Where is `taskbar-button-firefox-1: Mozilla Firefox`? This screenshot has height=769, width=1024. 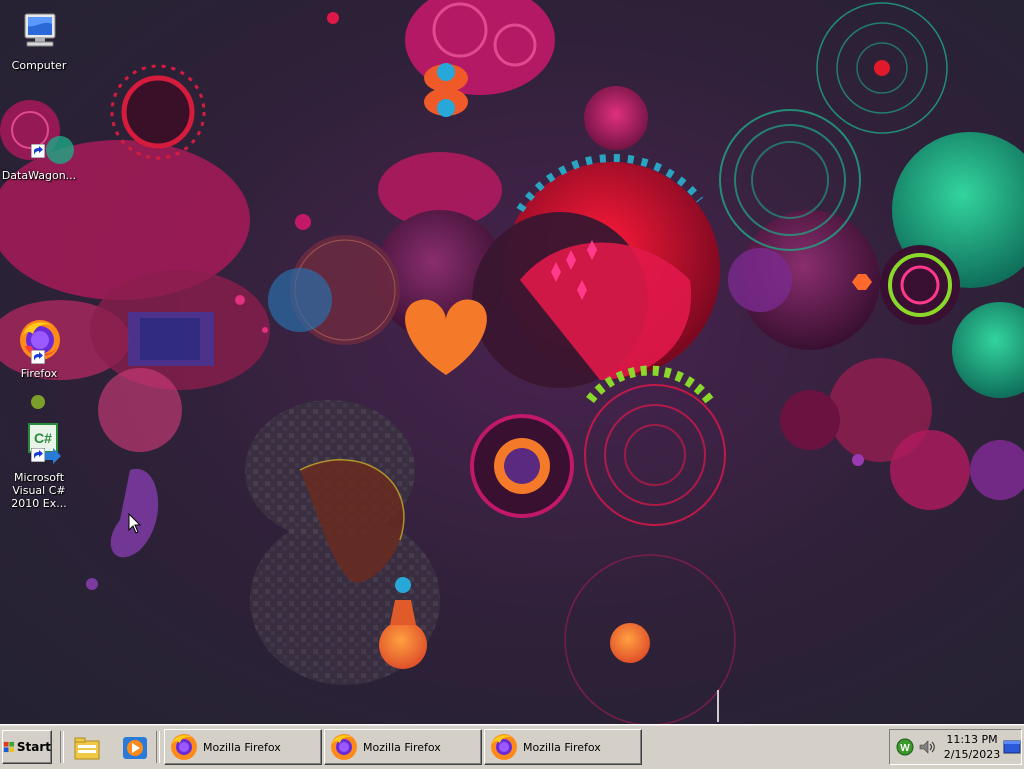 taskbar-button-firefox-1: Mozilla Firefox is located at coordinates (243, 747).